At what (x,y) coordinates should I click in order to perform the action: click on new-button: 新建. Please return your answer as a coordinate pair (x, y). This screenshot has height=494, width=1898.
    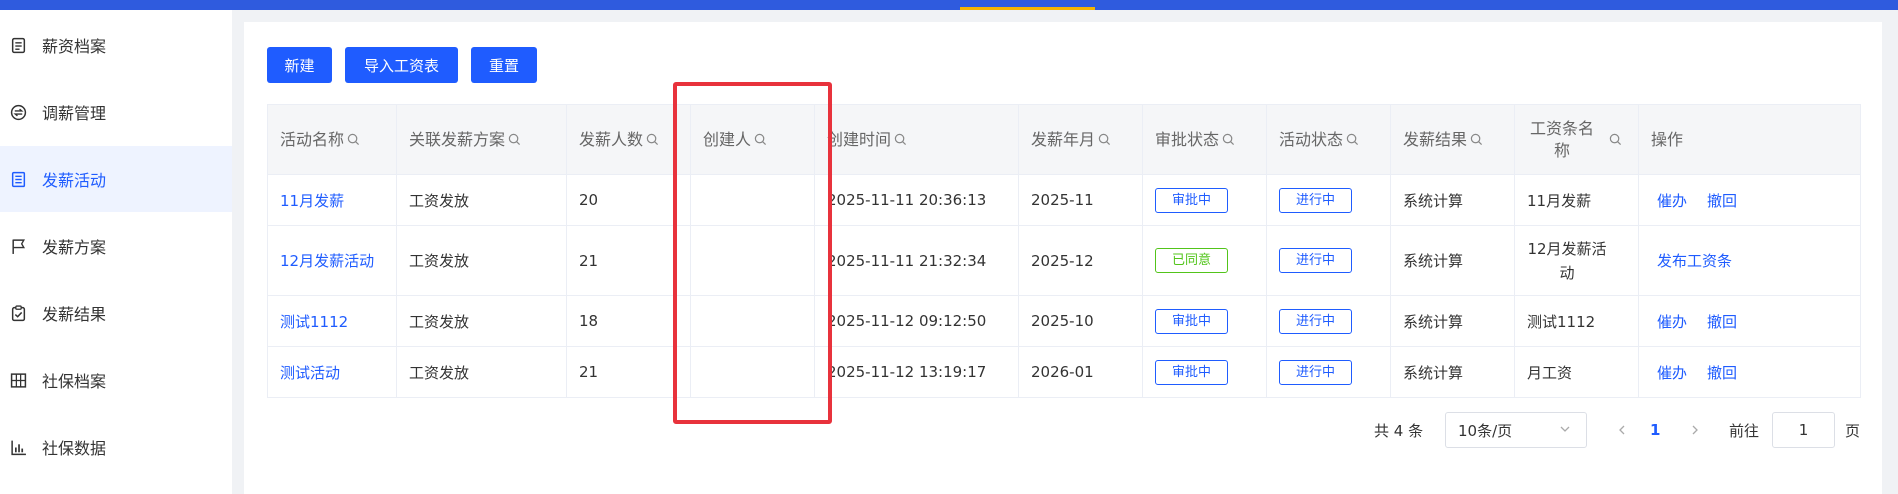
    Looking at the image, I should click on (299, 65).